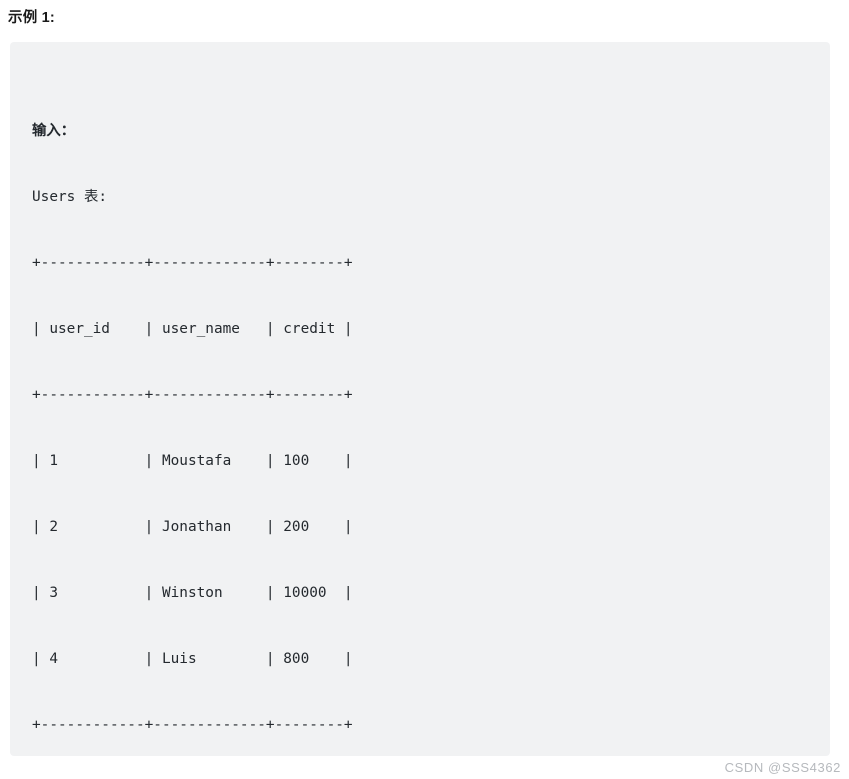 Image resolution: width=849 pixels, height=779 pixels. What do you see at coordinates (54, 131) in the screenshot?
I see `input-label: 输入：` at bounding box center [54, 131].